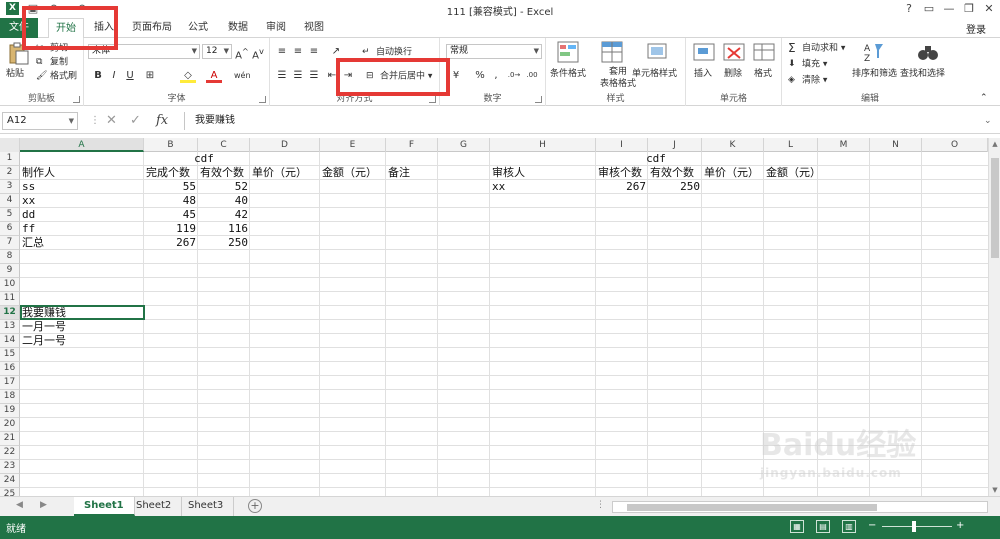 This screenshot has width=1000, height=539. What do you see at coordinates (734, 52) in the screenshot?
I see `delete-cells-icon` at bounding box center [734, 52].